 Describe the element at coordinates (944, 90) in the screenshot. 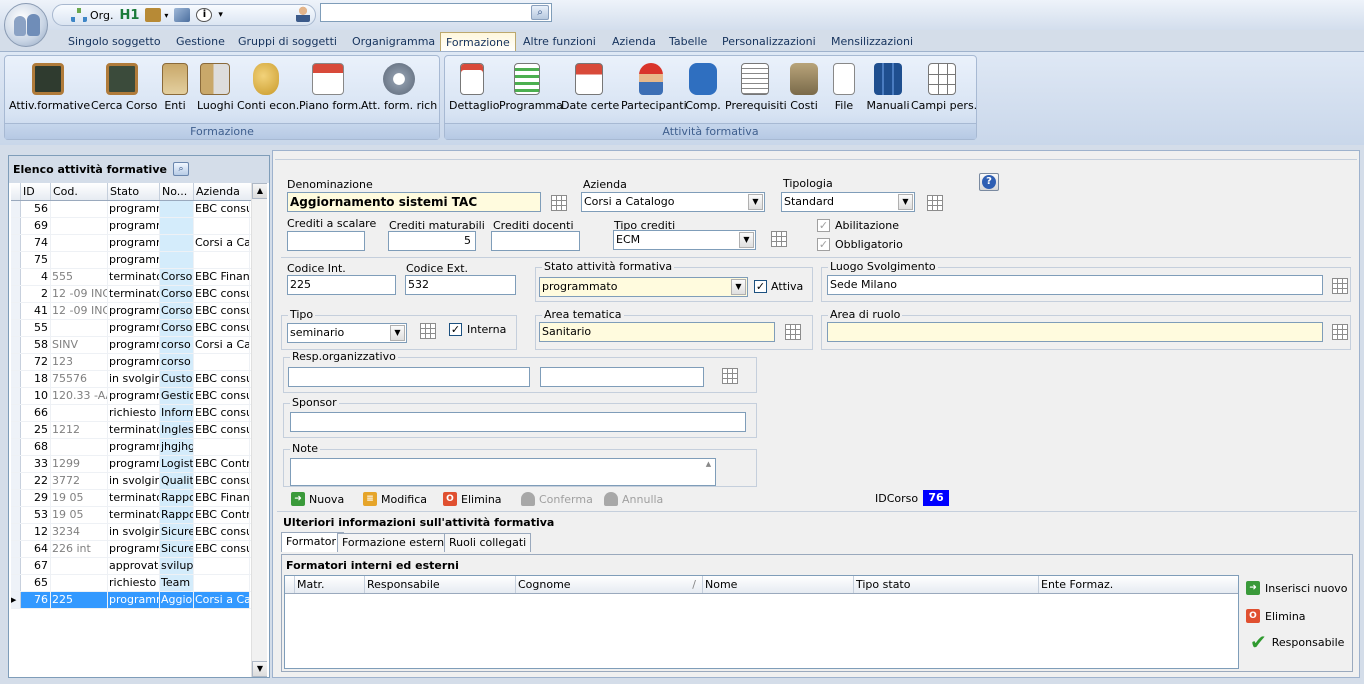

I see `campi-pers-button: Campi pers.` at that location.